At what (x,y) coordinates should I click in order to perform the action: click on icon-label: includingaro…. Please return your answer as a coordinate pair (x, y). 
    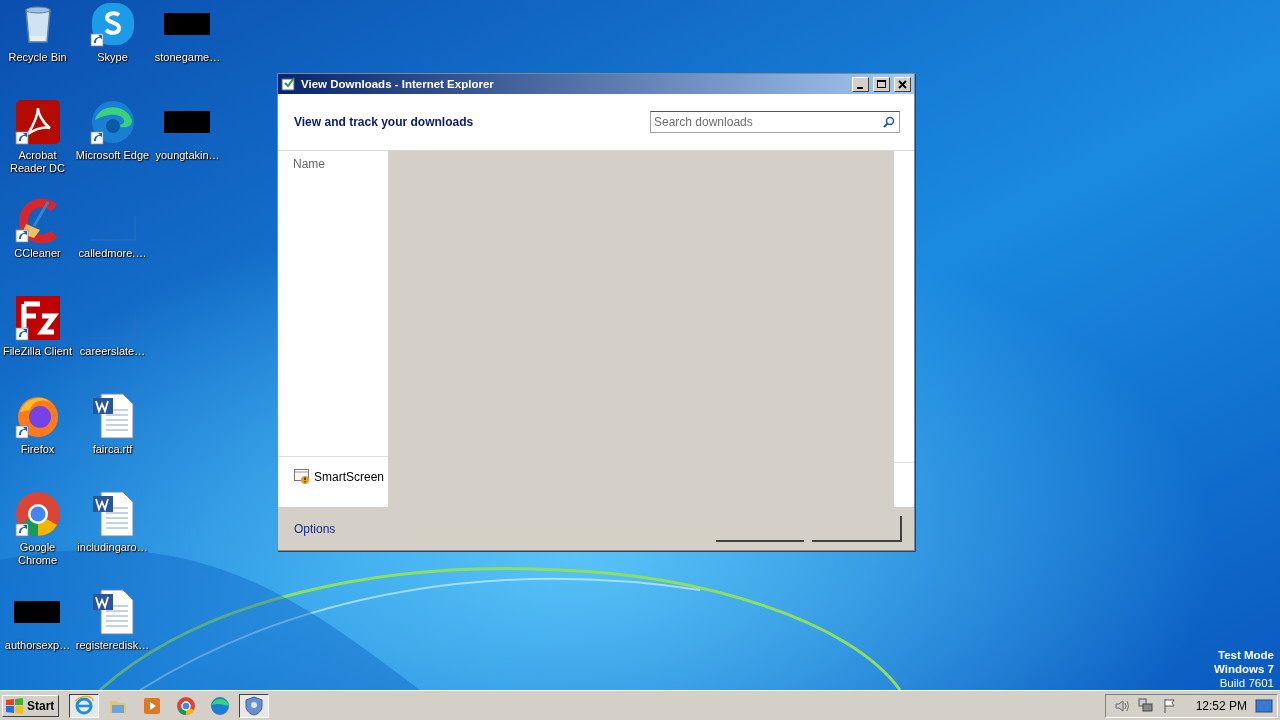
    Looking at the image, I should click on (112, 547).